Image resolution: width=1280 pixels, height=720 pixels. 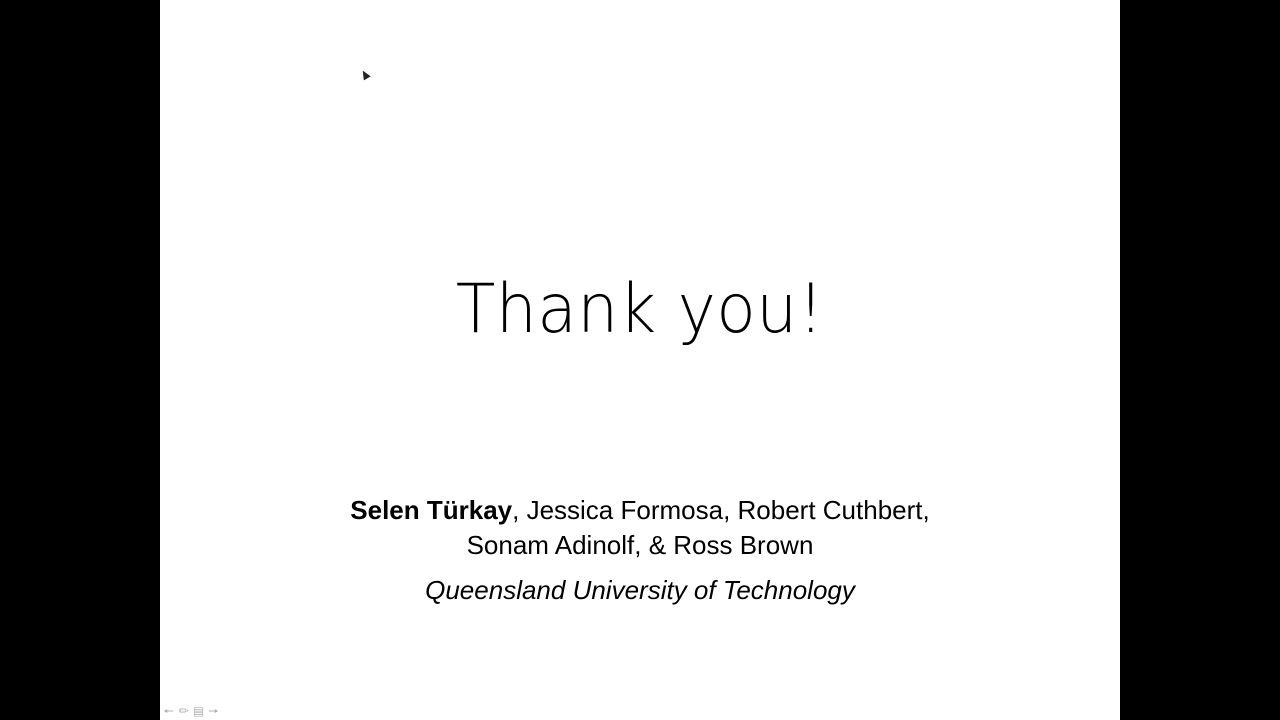 What do you see at coordinates (183, 711) in the screenshot?
I see `pen-icon: ✏` at bounding box center [183, 711].